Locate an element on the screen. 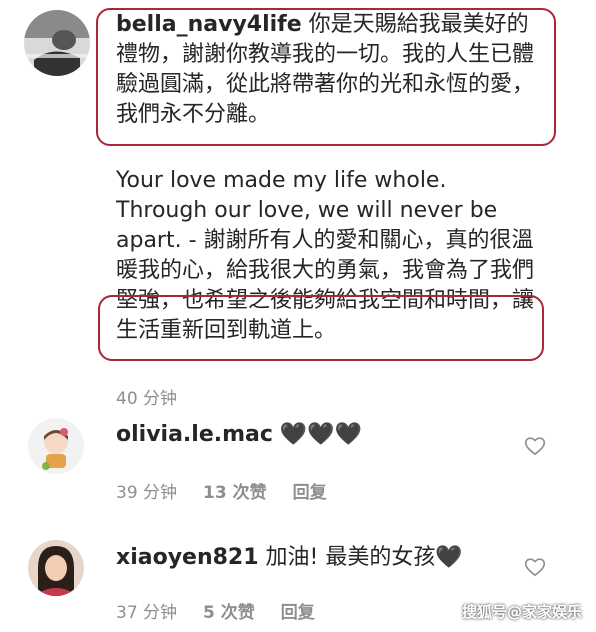 Image resolution: width=596 pixels, height=632 pixels. comment-text: xiaoyen821 加油! 最美的女孩🖤 is located at coordinates (316, 558).